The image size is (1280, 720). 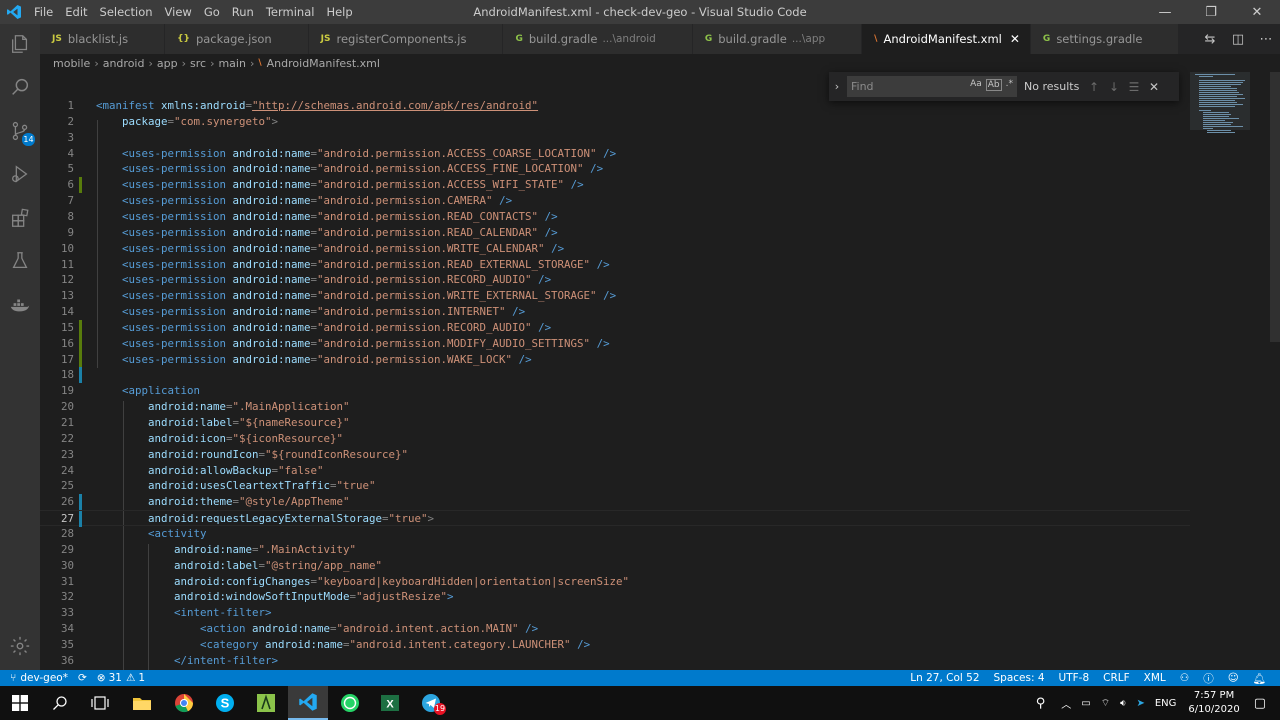 I want to click on tweet-feedback-icon: ☺, so click(x=1233, y=678).